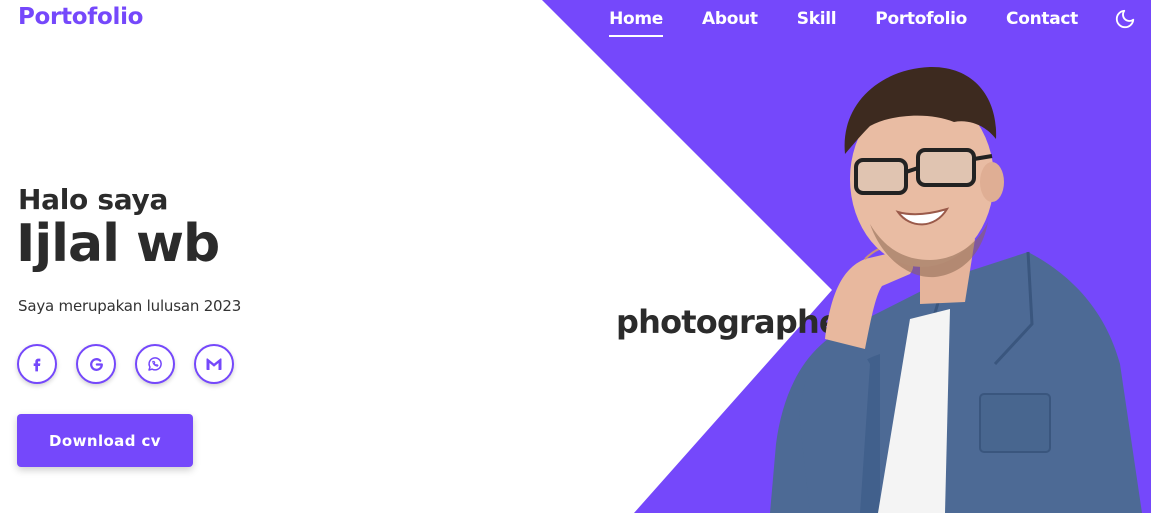 The image size is (1151, 513). I want to click on download-cv-button: Download cv, so click(105, 440).